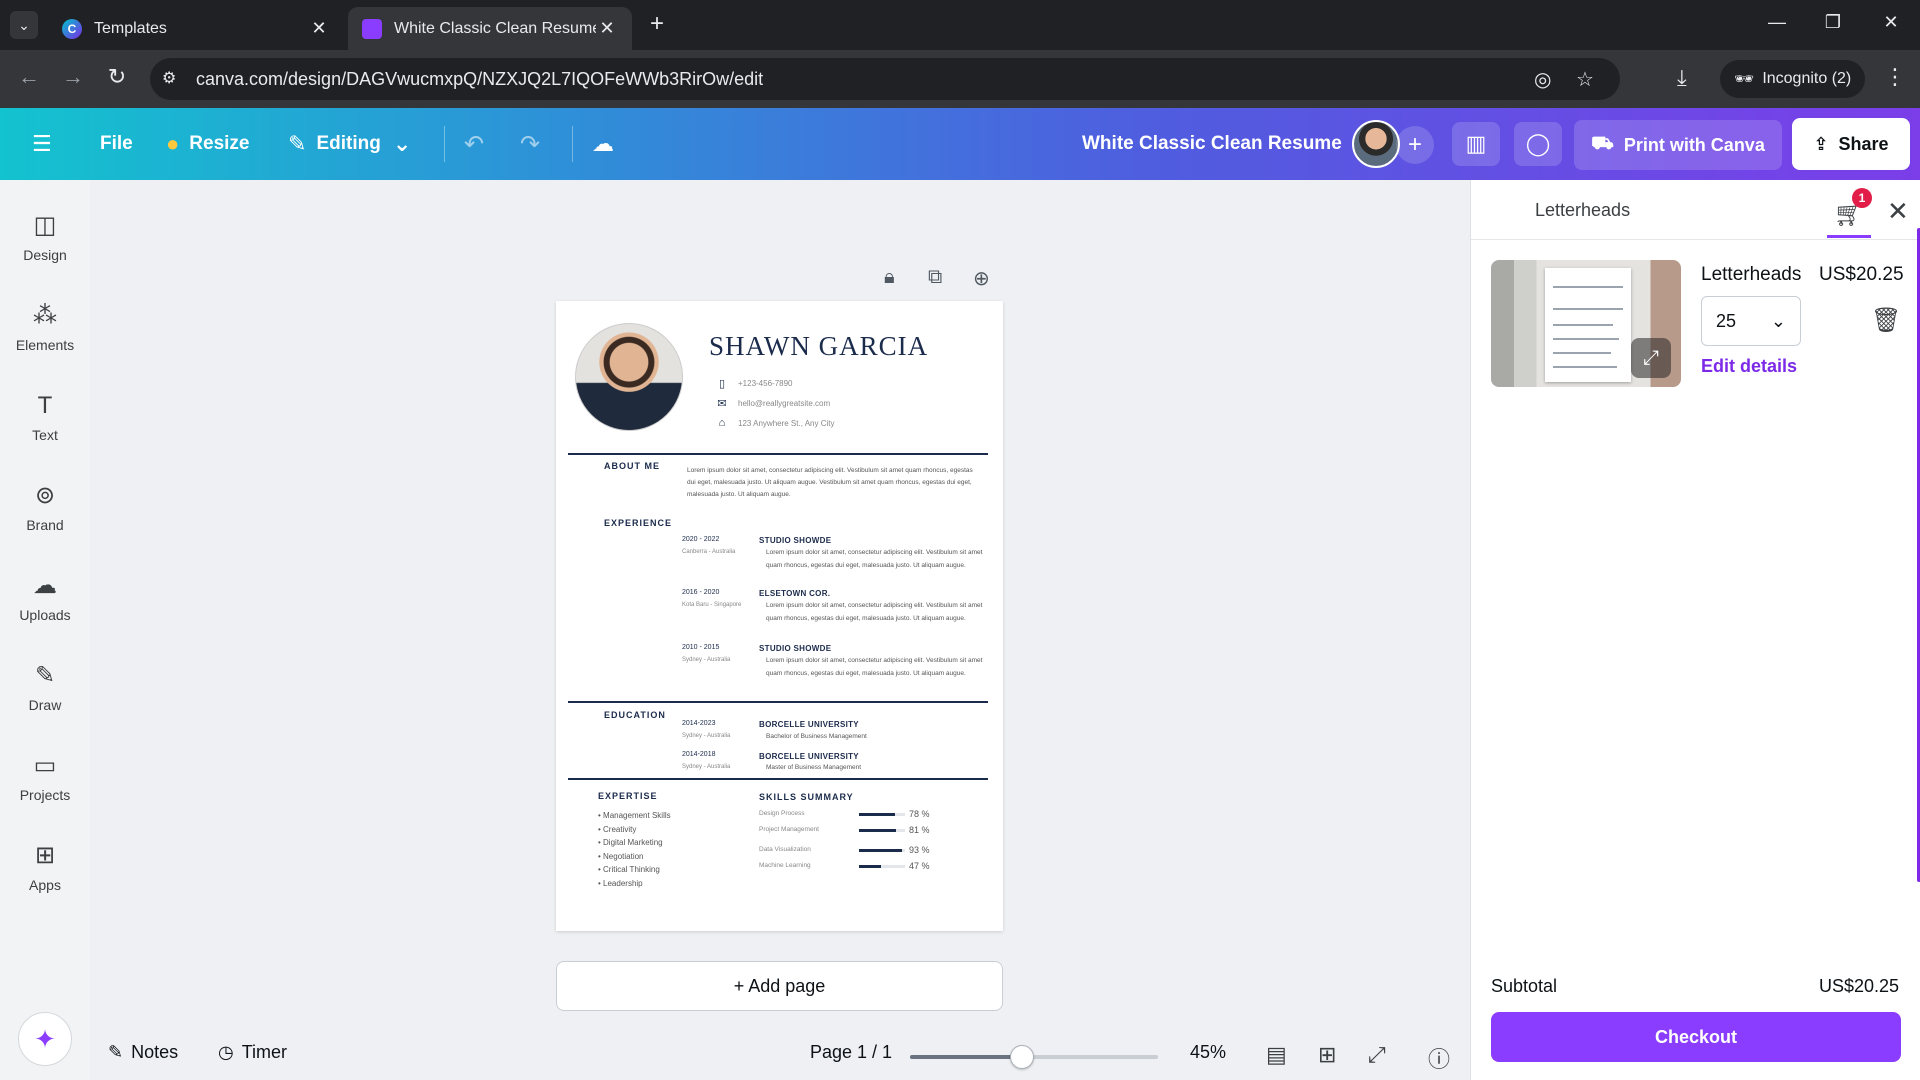 The width and height of the screenshot is (1920, 1080). Describe the element at coordinates (779, 986) in the screenshot. I see `add-page-button: + Add page` at that location.